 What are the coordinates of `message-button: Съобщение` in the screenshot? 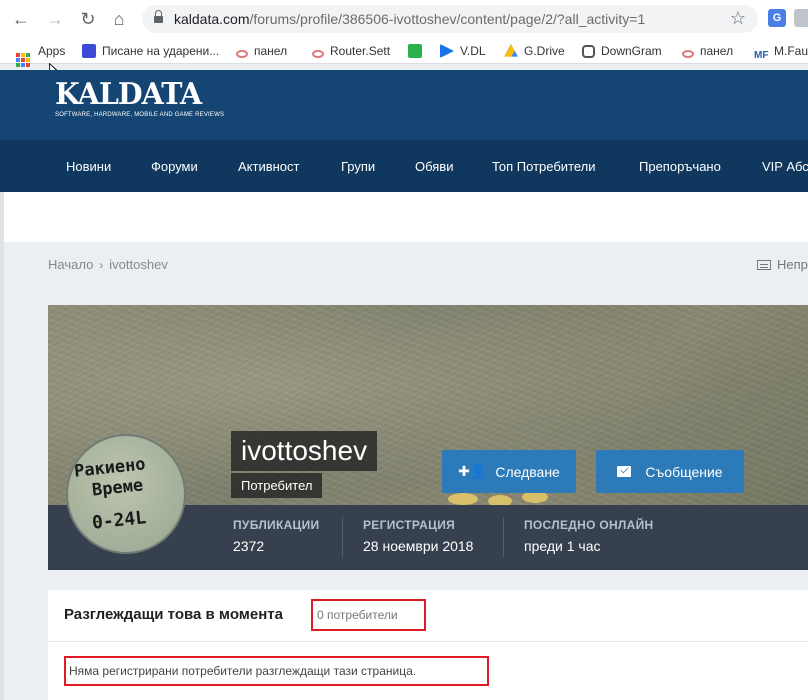 It's located at (670, 471).